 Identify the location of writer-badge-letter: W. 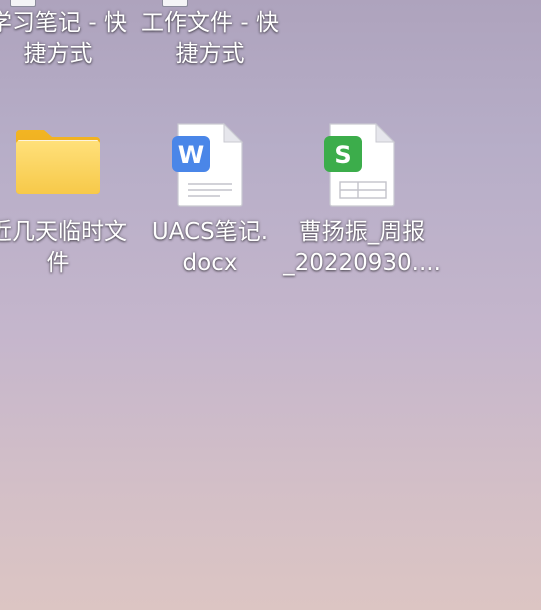
(191, 155).